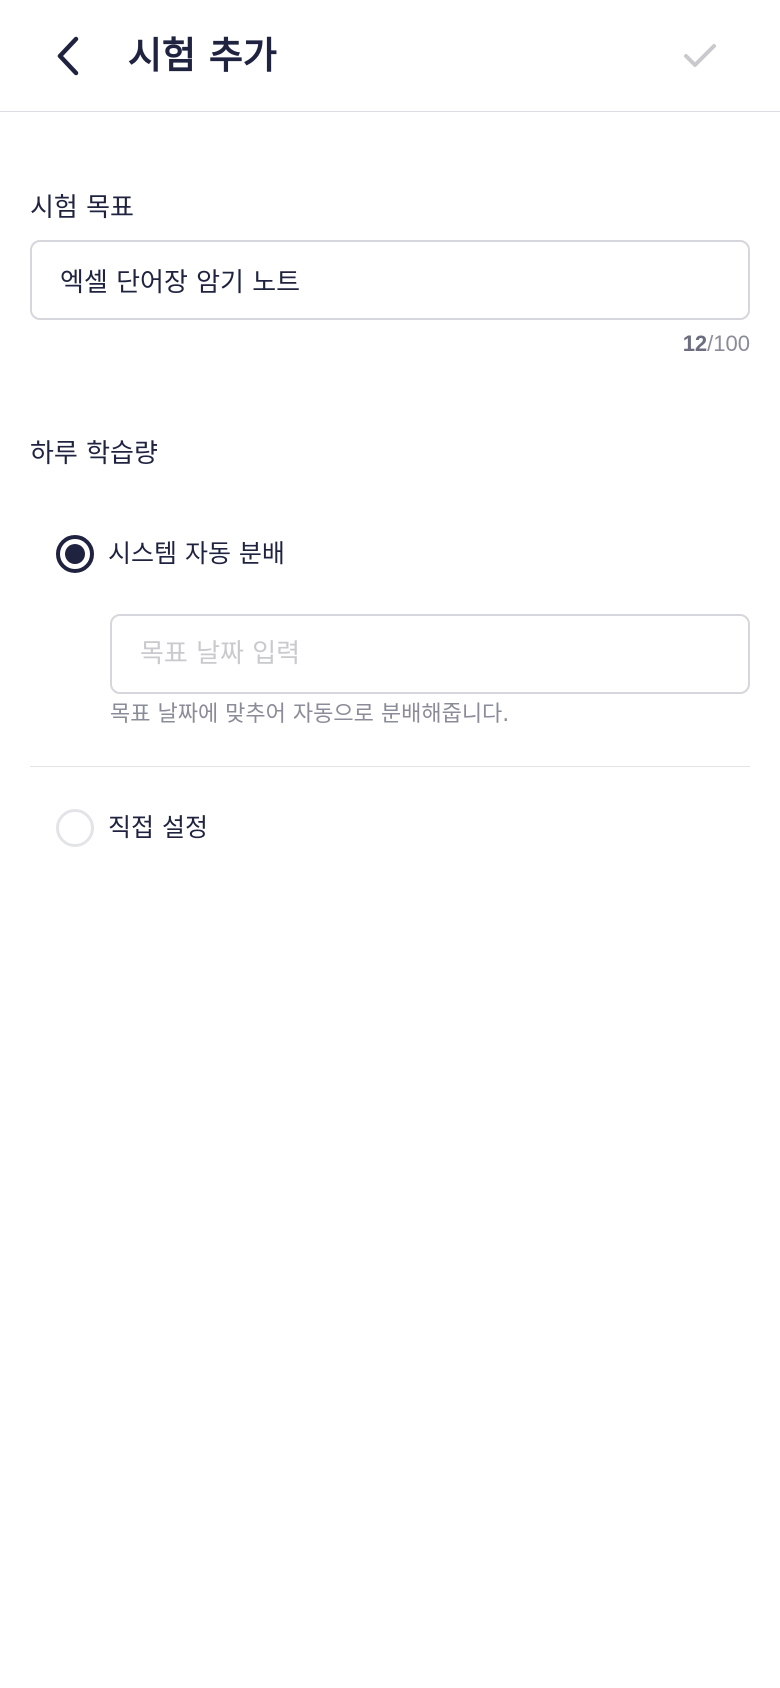  Describe the element at coordinates (310, 714) in the screenshot. I see `helper-text: 목표 날짜에 맞추어 자동으로 분배해줍니다.` at that location.